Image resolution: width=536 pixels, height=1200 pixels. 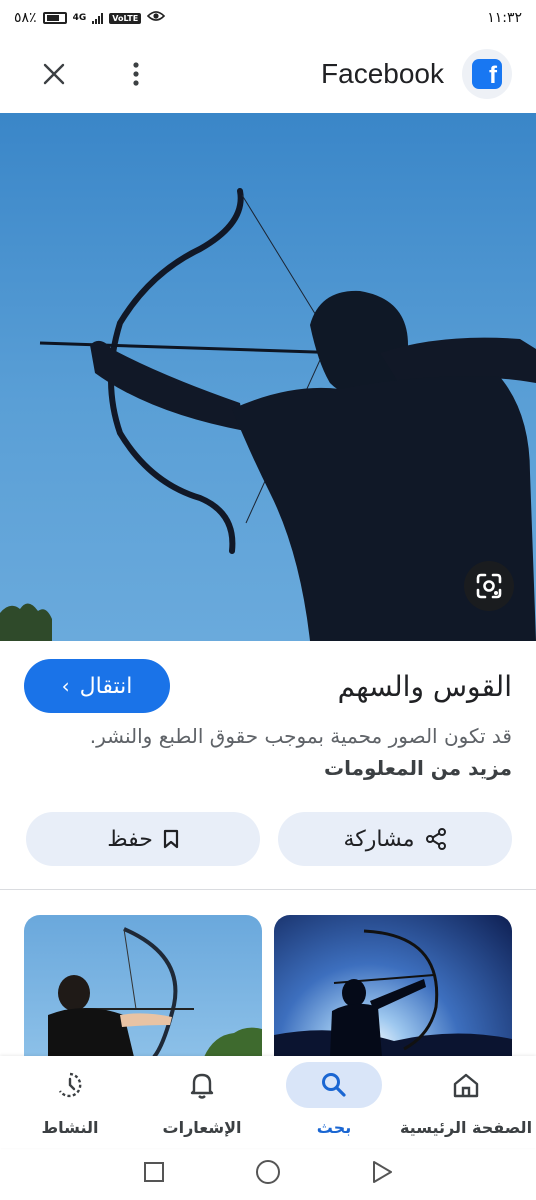 I want to click on battery-icon, so click(x=54, y=18).